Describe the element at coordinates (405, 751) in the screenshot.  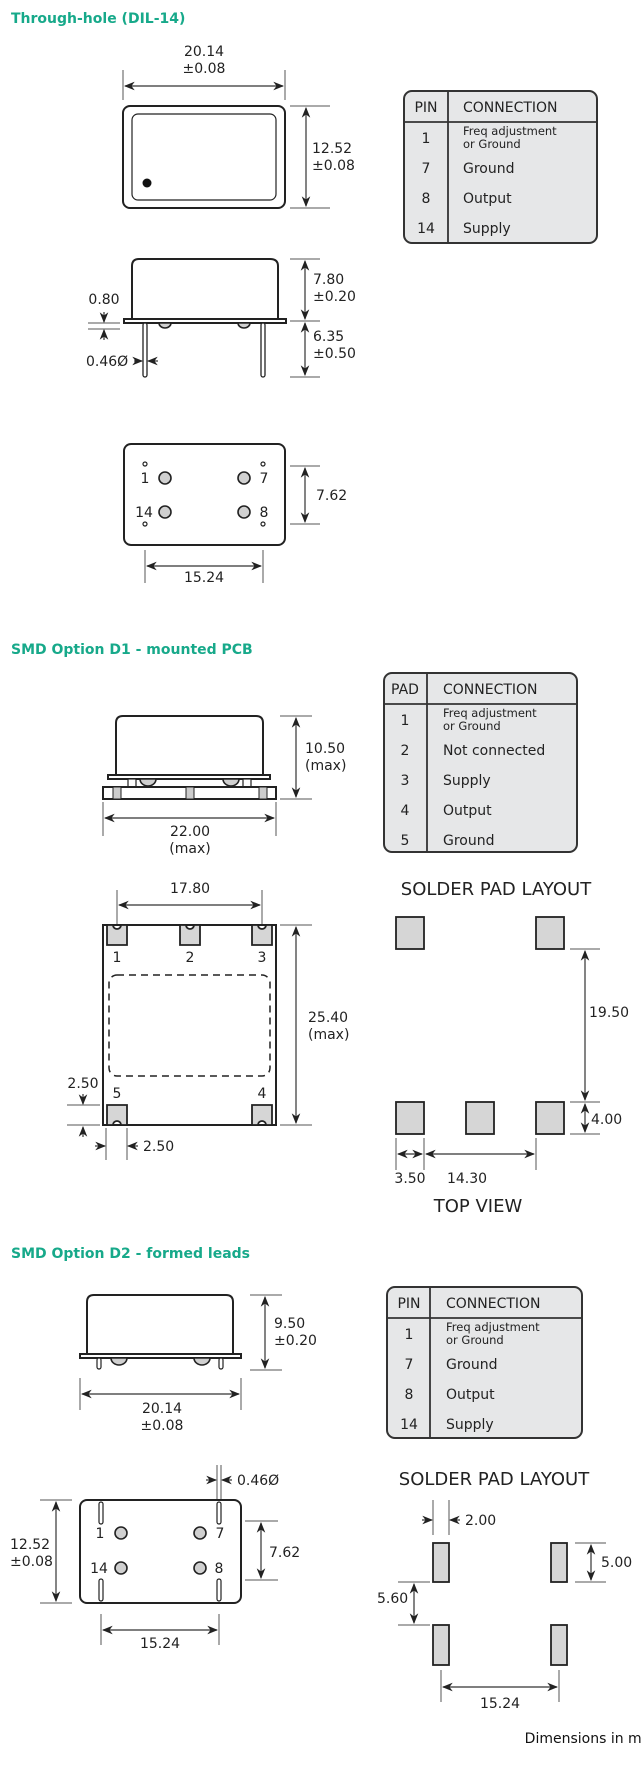
I see `table-cell-pad: 2` at that location.